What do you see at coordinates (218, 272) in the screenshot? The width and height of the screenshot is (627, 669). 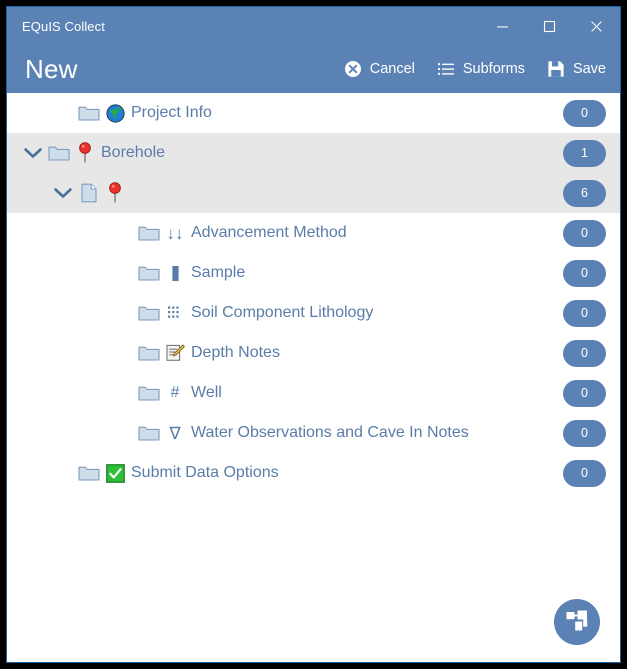 I see `tree-row-label: Sample` at bounding box center [218, 272].